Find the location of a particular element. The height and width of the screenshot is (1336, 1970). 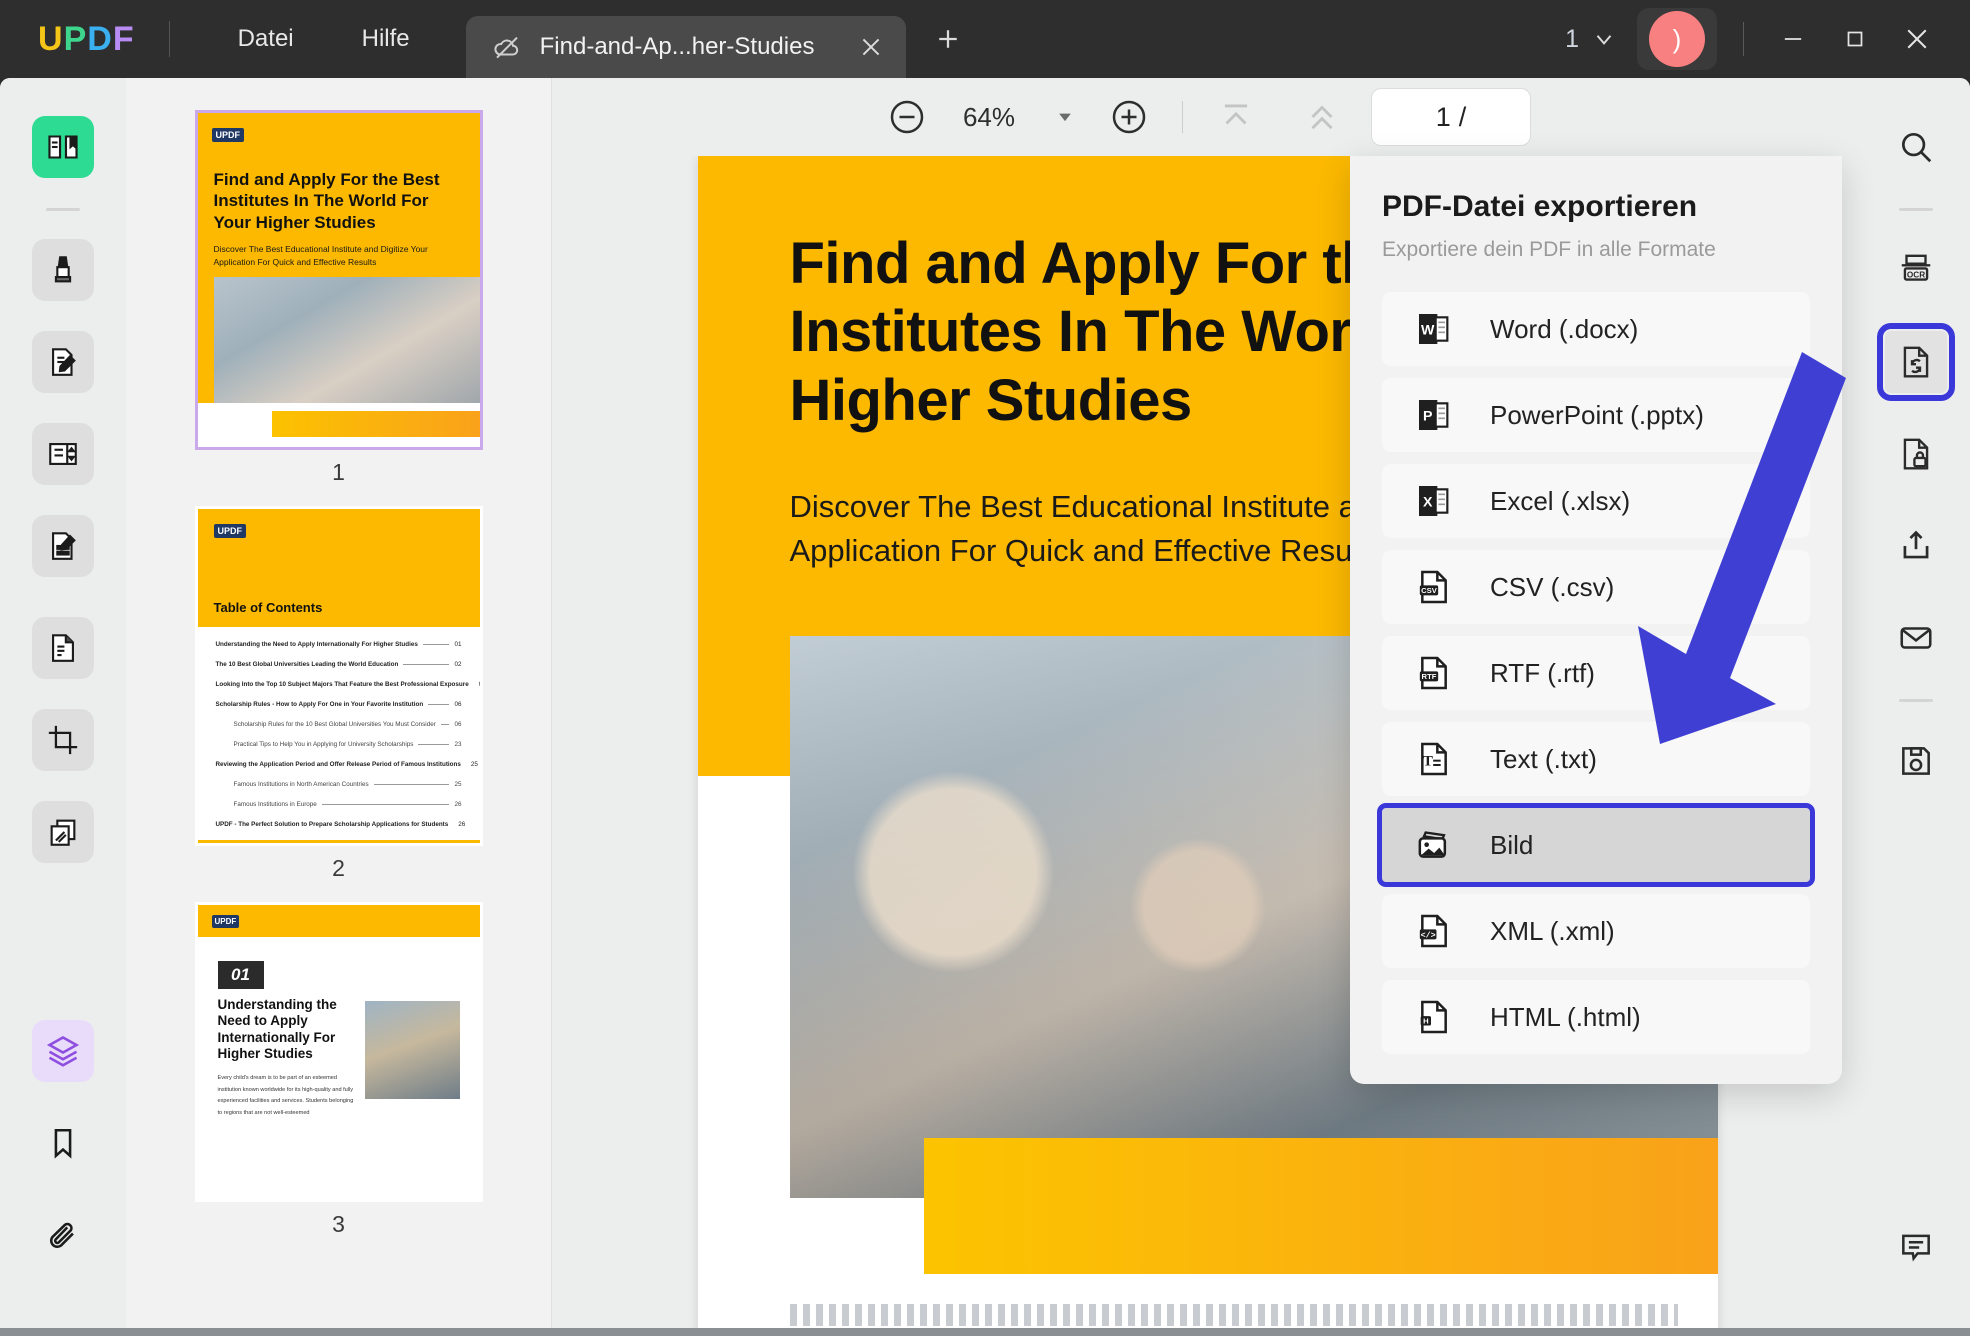

view-toolbar: 64% 1 / is located at coordinates (1207, 117).